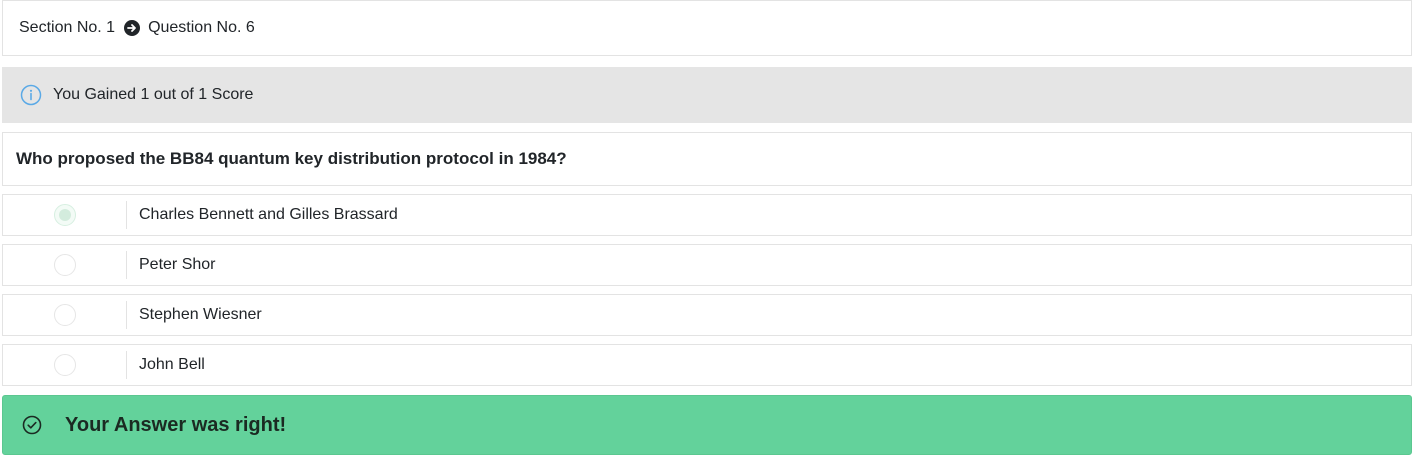  I want to click on breadcrumb-question: Question No. 6, so click(201, 27).